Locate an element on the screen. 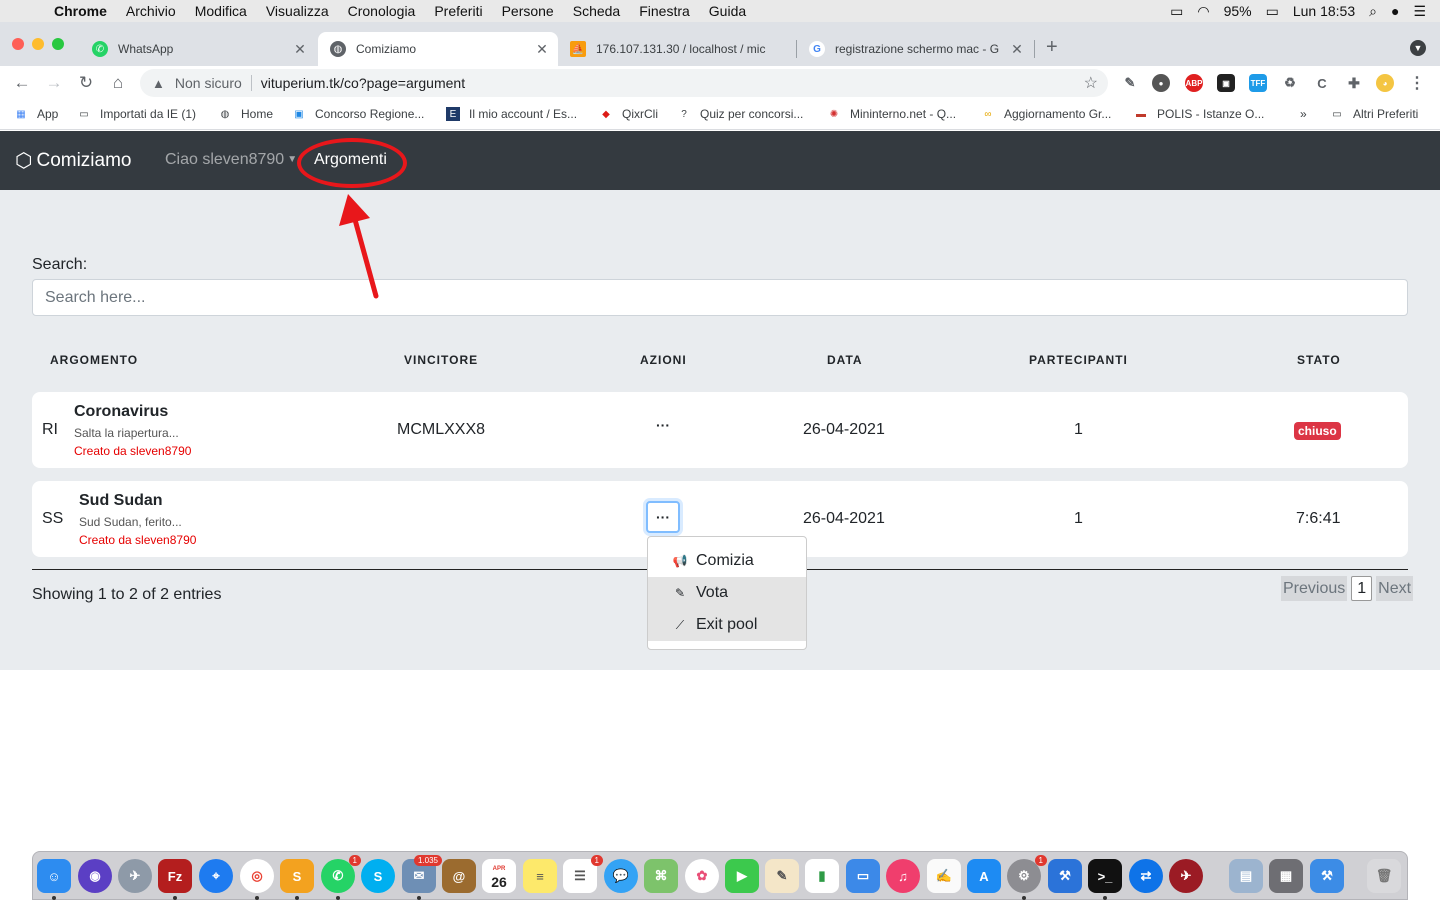 The image size is (1440, 900). tab-google-search: G registrazione schermo mac - G ✕ is located at coordinates (915, 49).